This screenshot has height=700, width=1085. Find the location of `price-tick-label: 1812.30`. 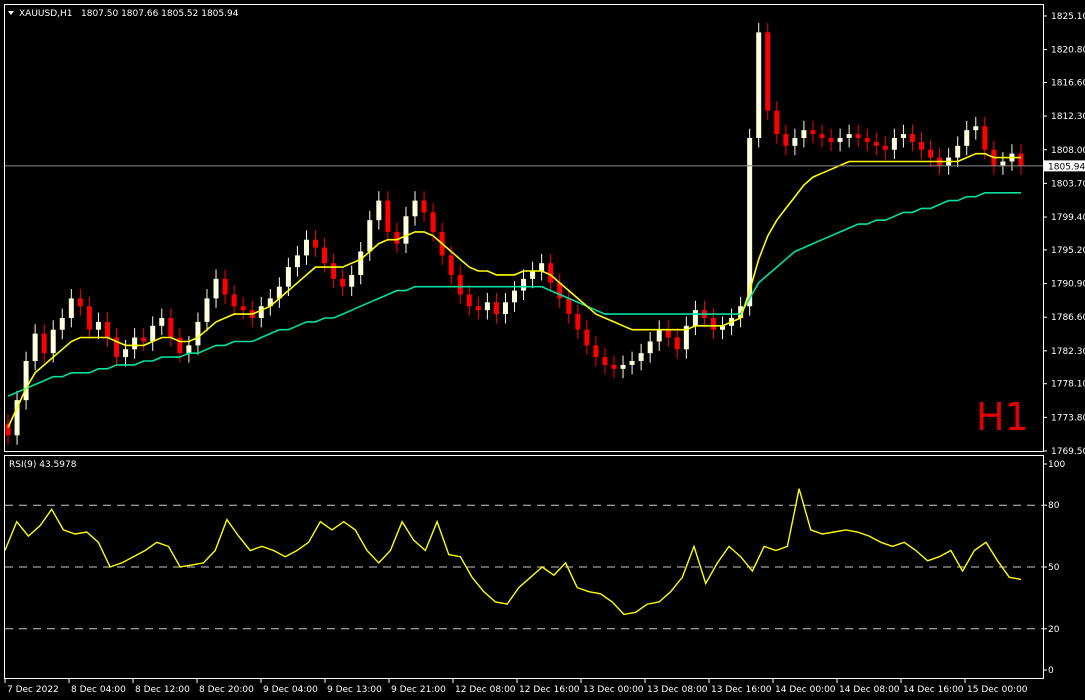

price-tick-label: 1812.30 is located at coordinates (1068, 117).